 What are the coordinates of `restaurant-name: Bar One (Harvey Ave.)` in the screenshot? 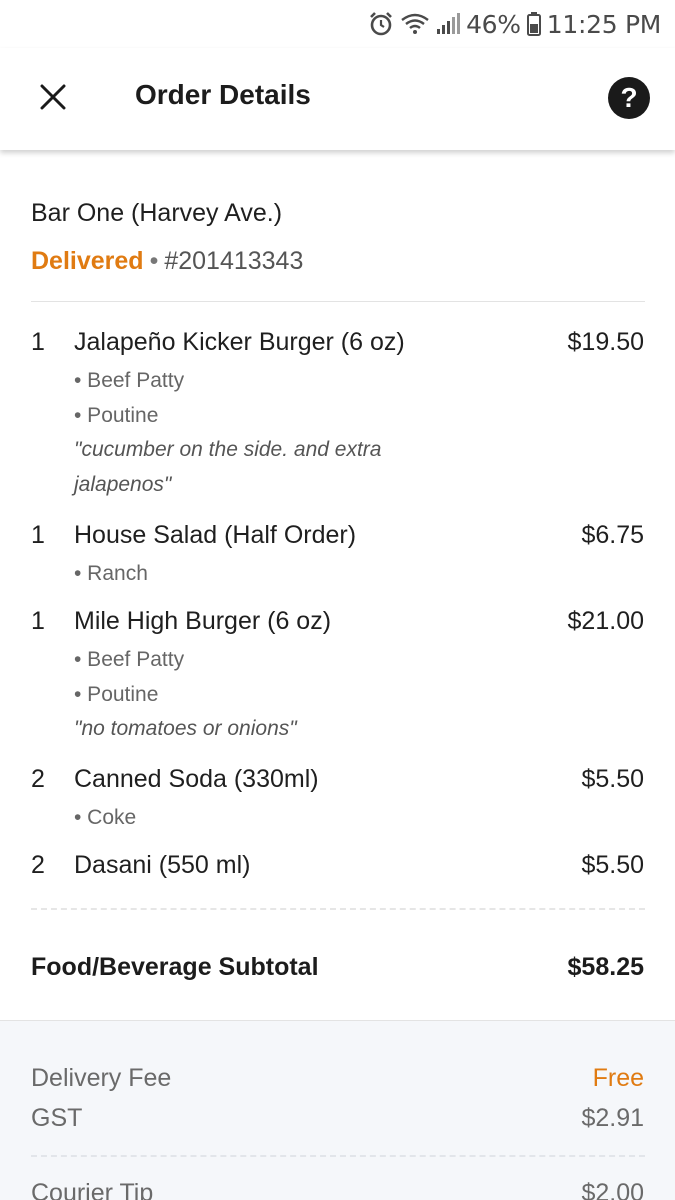 It's located at (157, 213).